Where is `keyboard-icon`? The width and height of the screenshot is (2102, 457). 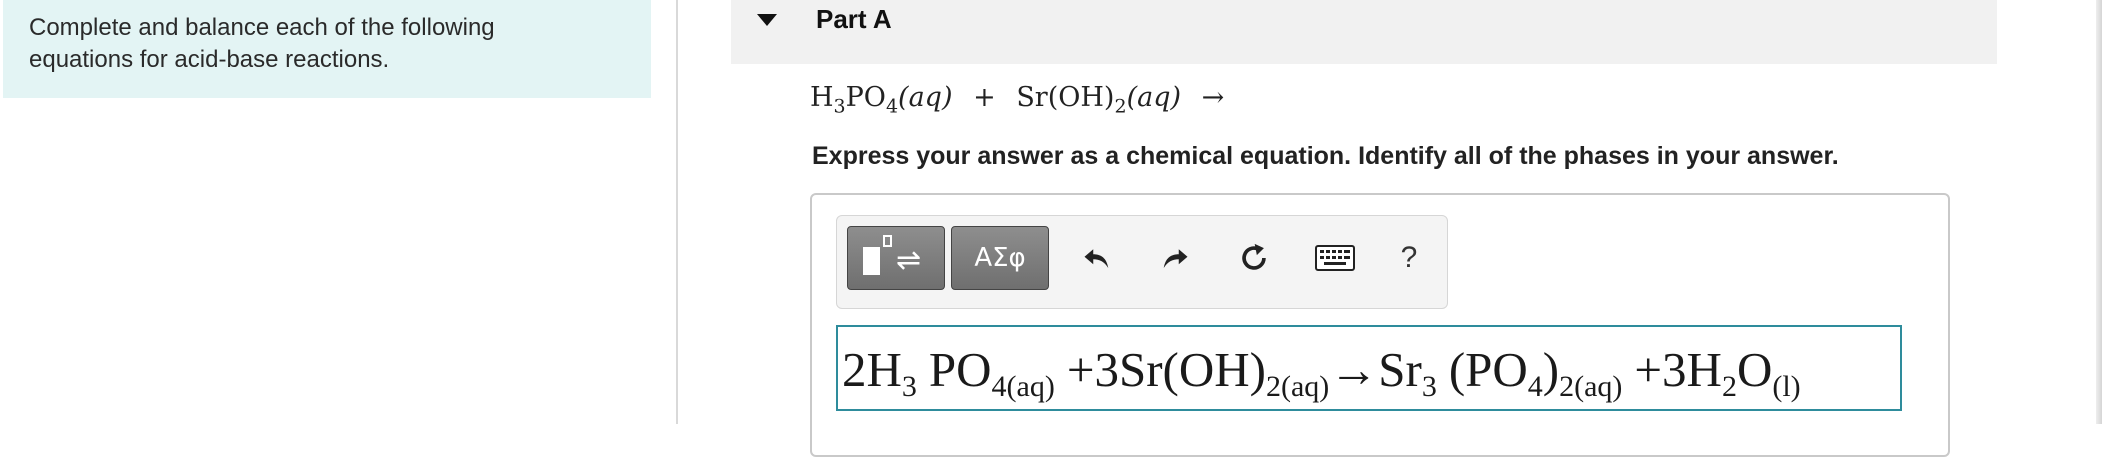
keyboard-icon is located at coordinates (1335, 258).